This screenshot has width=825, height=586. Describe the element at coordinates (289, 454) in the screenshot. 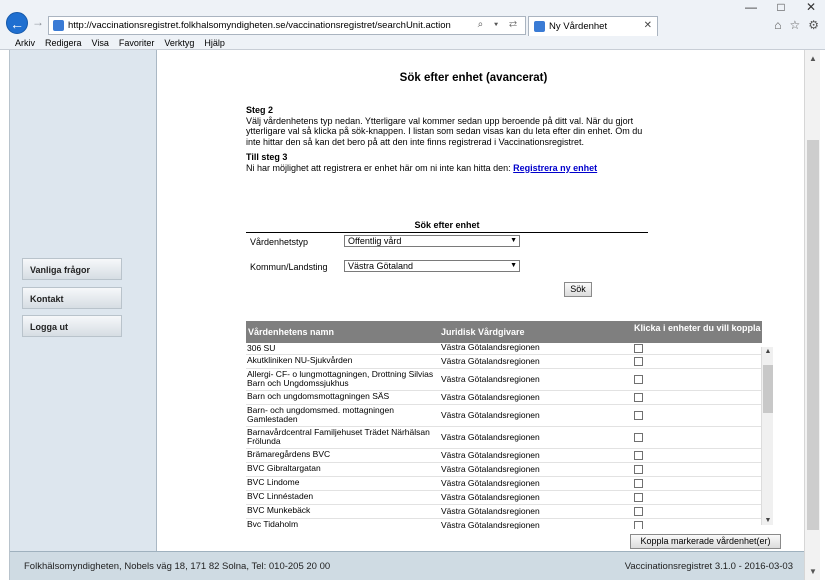

I see `unit-name: Brämaregårdens BVC` at that location.